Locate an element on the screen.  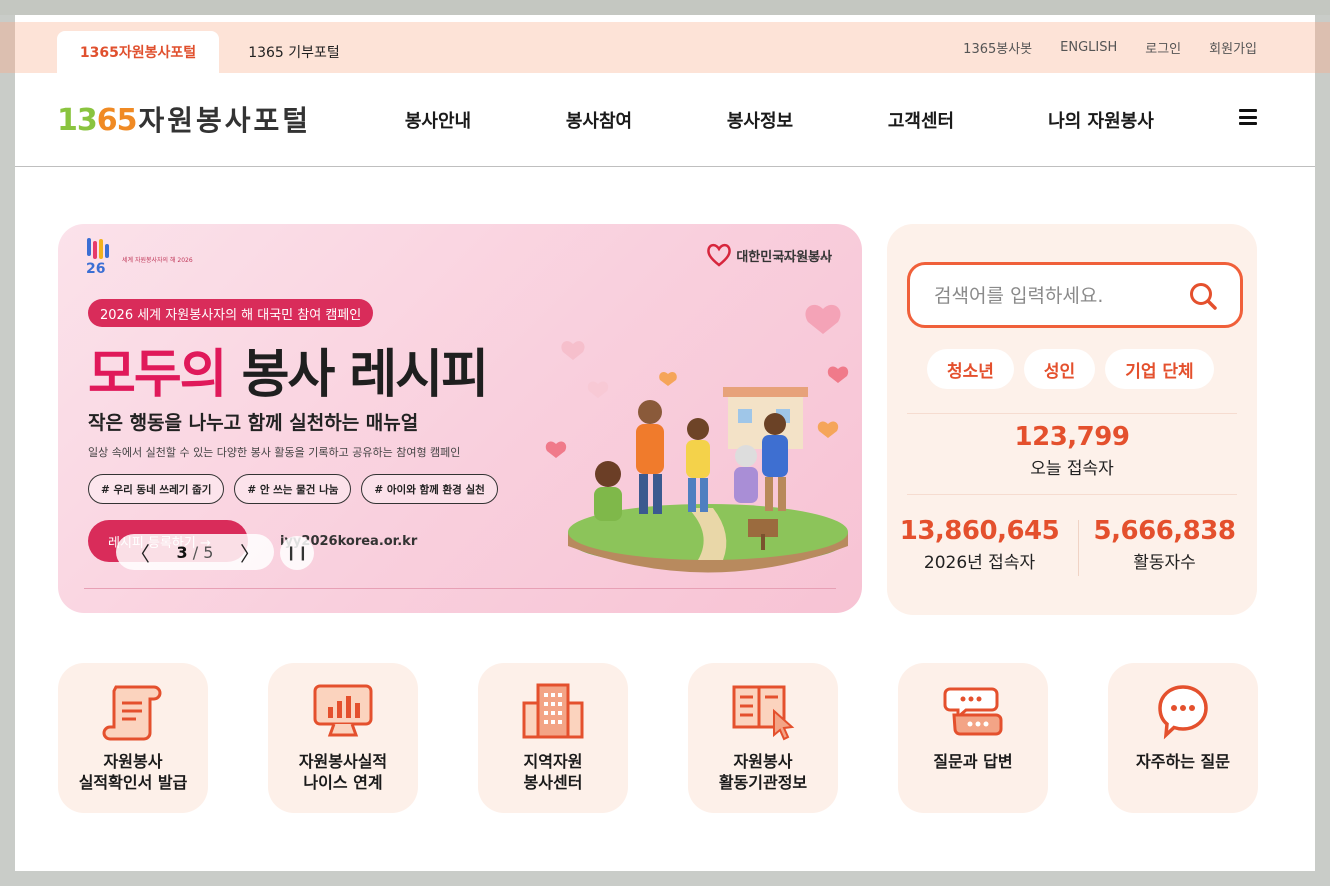
svg-text: 26 is located at coordinates (95, 268).